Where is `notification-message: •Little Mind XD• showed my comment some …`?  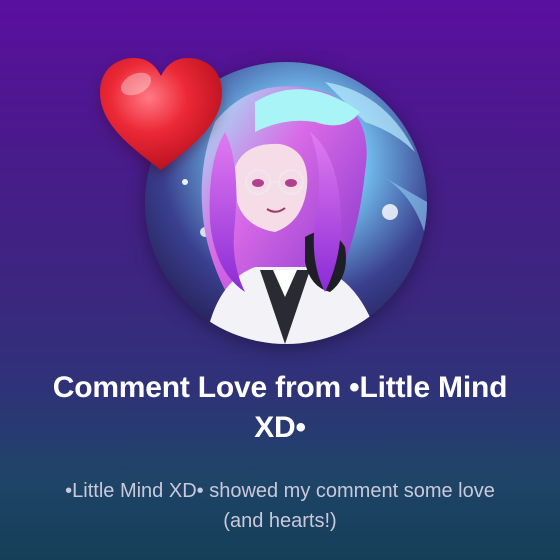 notification-message: •Little Mind XD• showed my comment some … is located at coordinates (280, 506).